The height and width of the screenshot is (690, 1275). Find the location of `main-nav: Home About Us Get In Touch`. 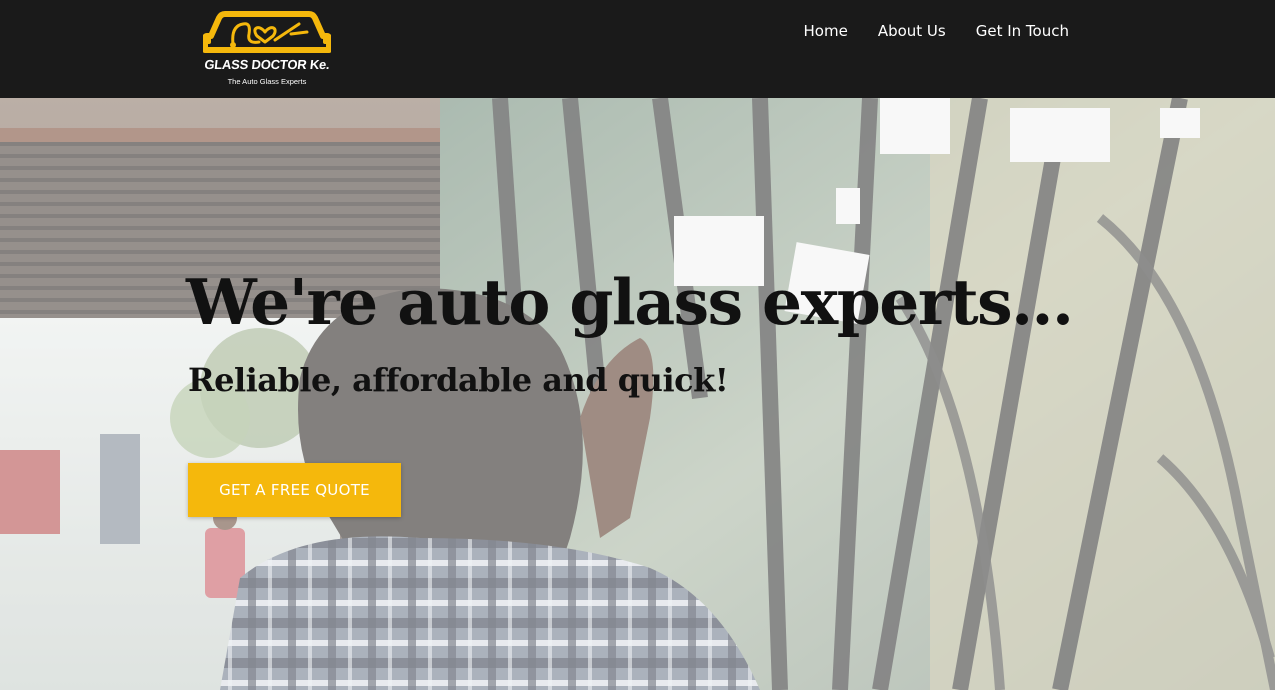

main-nav: Home About Us Get In Touch is located at coordinates (936, 31).